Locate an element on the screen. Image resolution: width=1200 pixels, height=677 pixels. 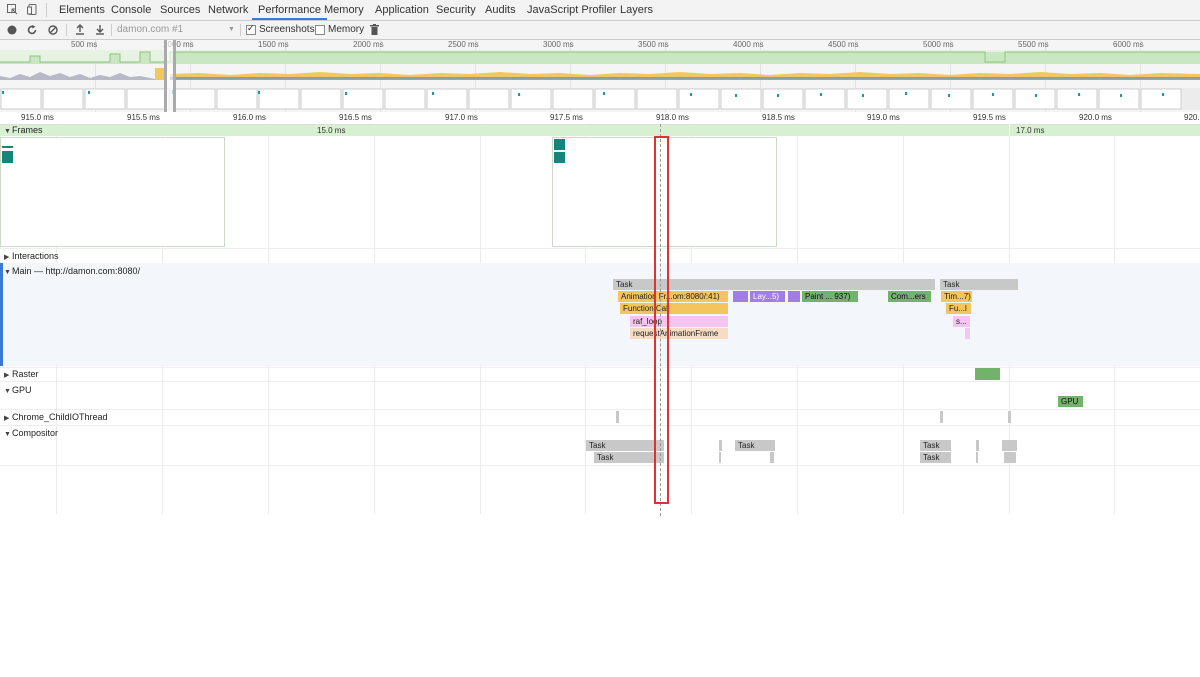
layout-event: Lay...5) is located at coordinates (767, 296).